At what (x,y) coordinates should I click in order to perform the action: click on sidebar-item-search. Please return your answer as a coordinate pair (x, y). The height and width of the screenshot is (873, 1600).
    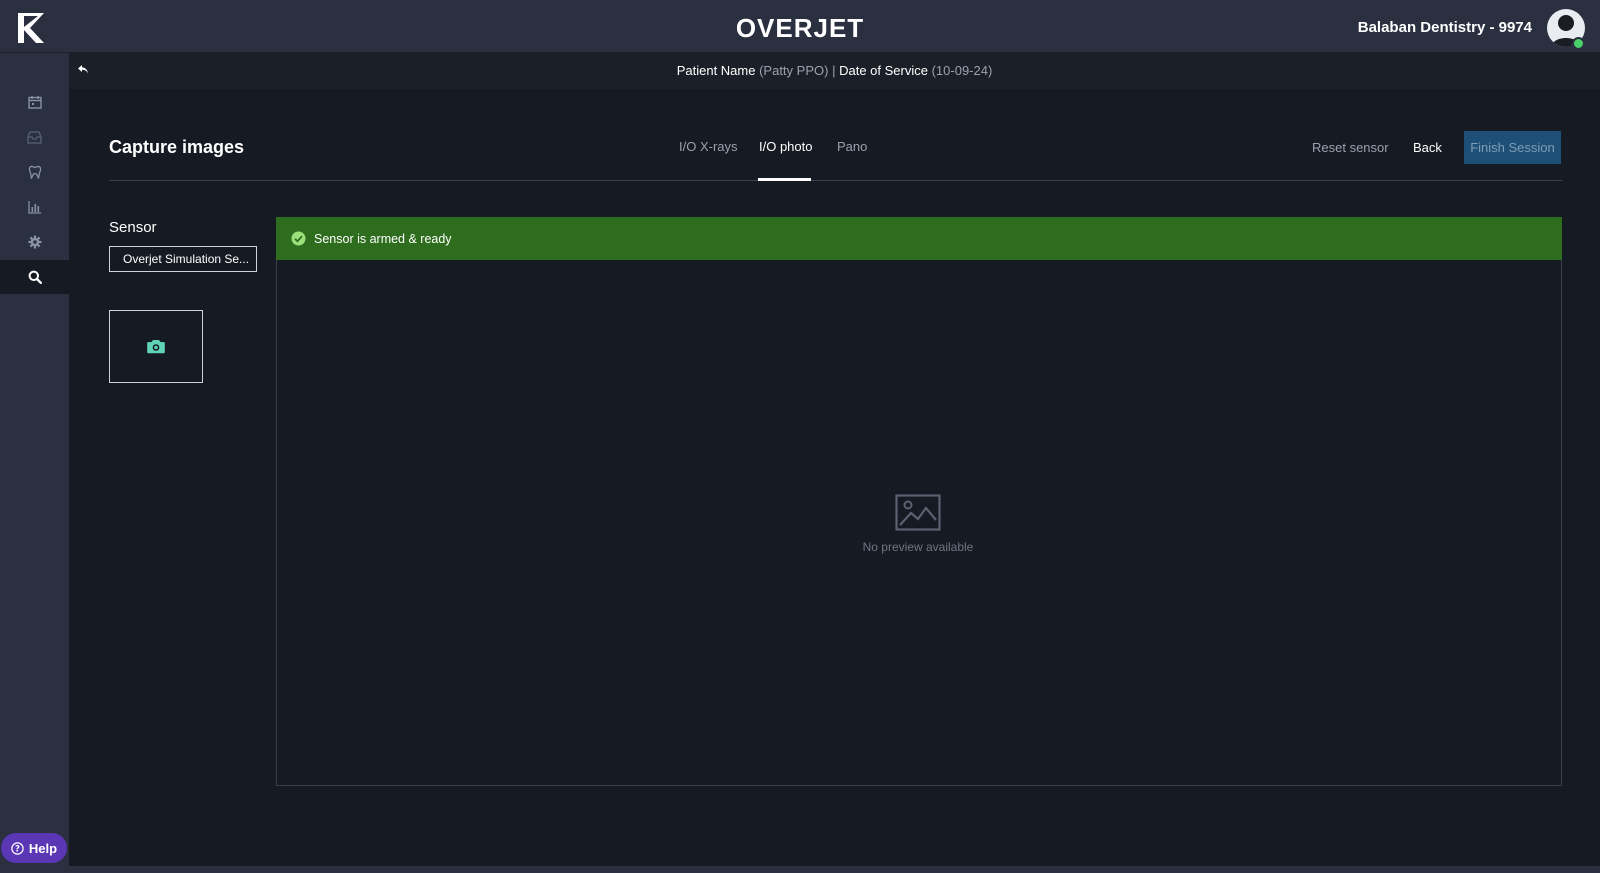
    Looking at the image, I should click on (34, 277).